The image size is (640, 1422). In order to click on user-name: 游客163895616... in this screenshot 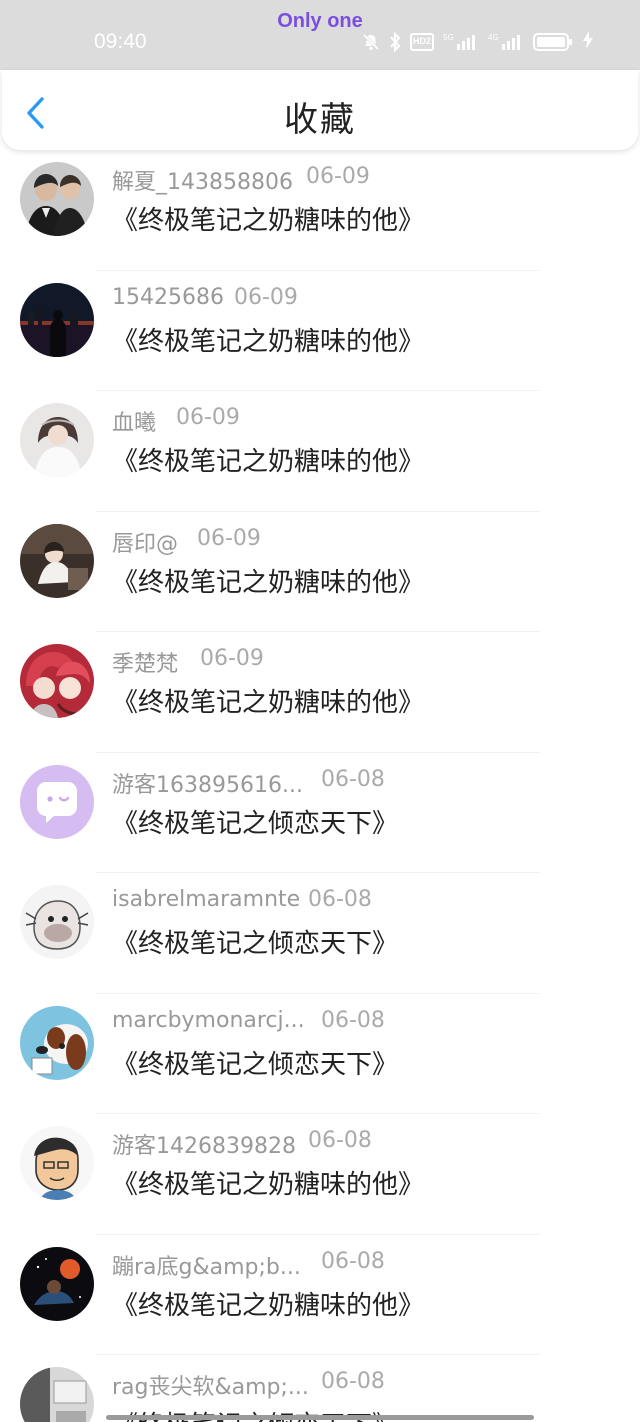, I will do `click(207, 783)`.